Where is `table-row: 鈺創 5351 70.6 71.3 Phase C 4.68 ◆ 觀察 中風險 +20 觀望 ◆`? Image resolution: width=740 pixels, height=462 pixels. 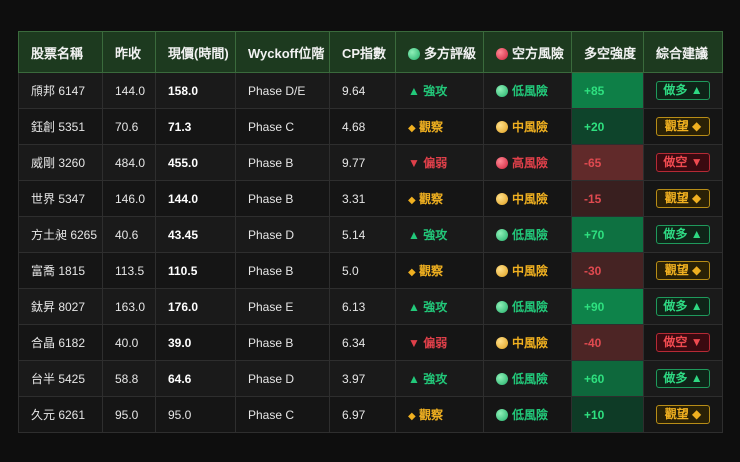 table-row: 鈺創 5351 70.6 71.3 Phase C 4.68 ◆ 觀察 中風險 +20 觀望 ◆ is located at coordinates (370, 126).